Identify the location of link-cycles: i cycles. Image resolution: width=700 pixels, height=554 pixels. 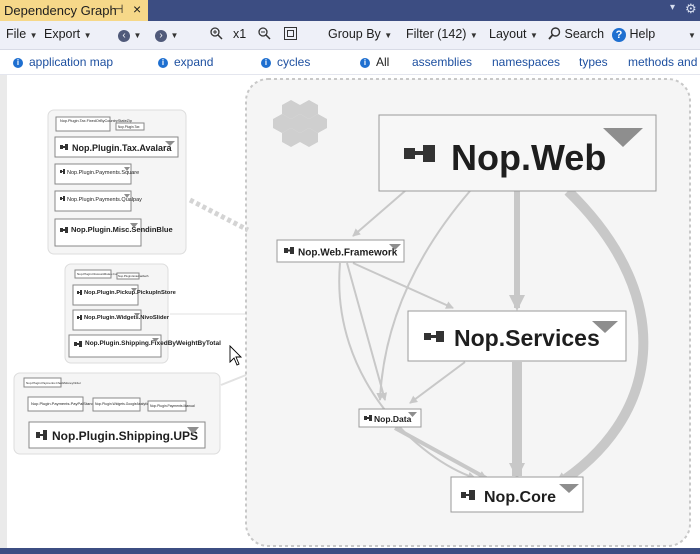
(285, 62).